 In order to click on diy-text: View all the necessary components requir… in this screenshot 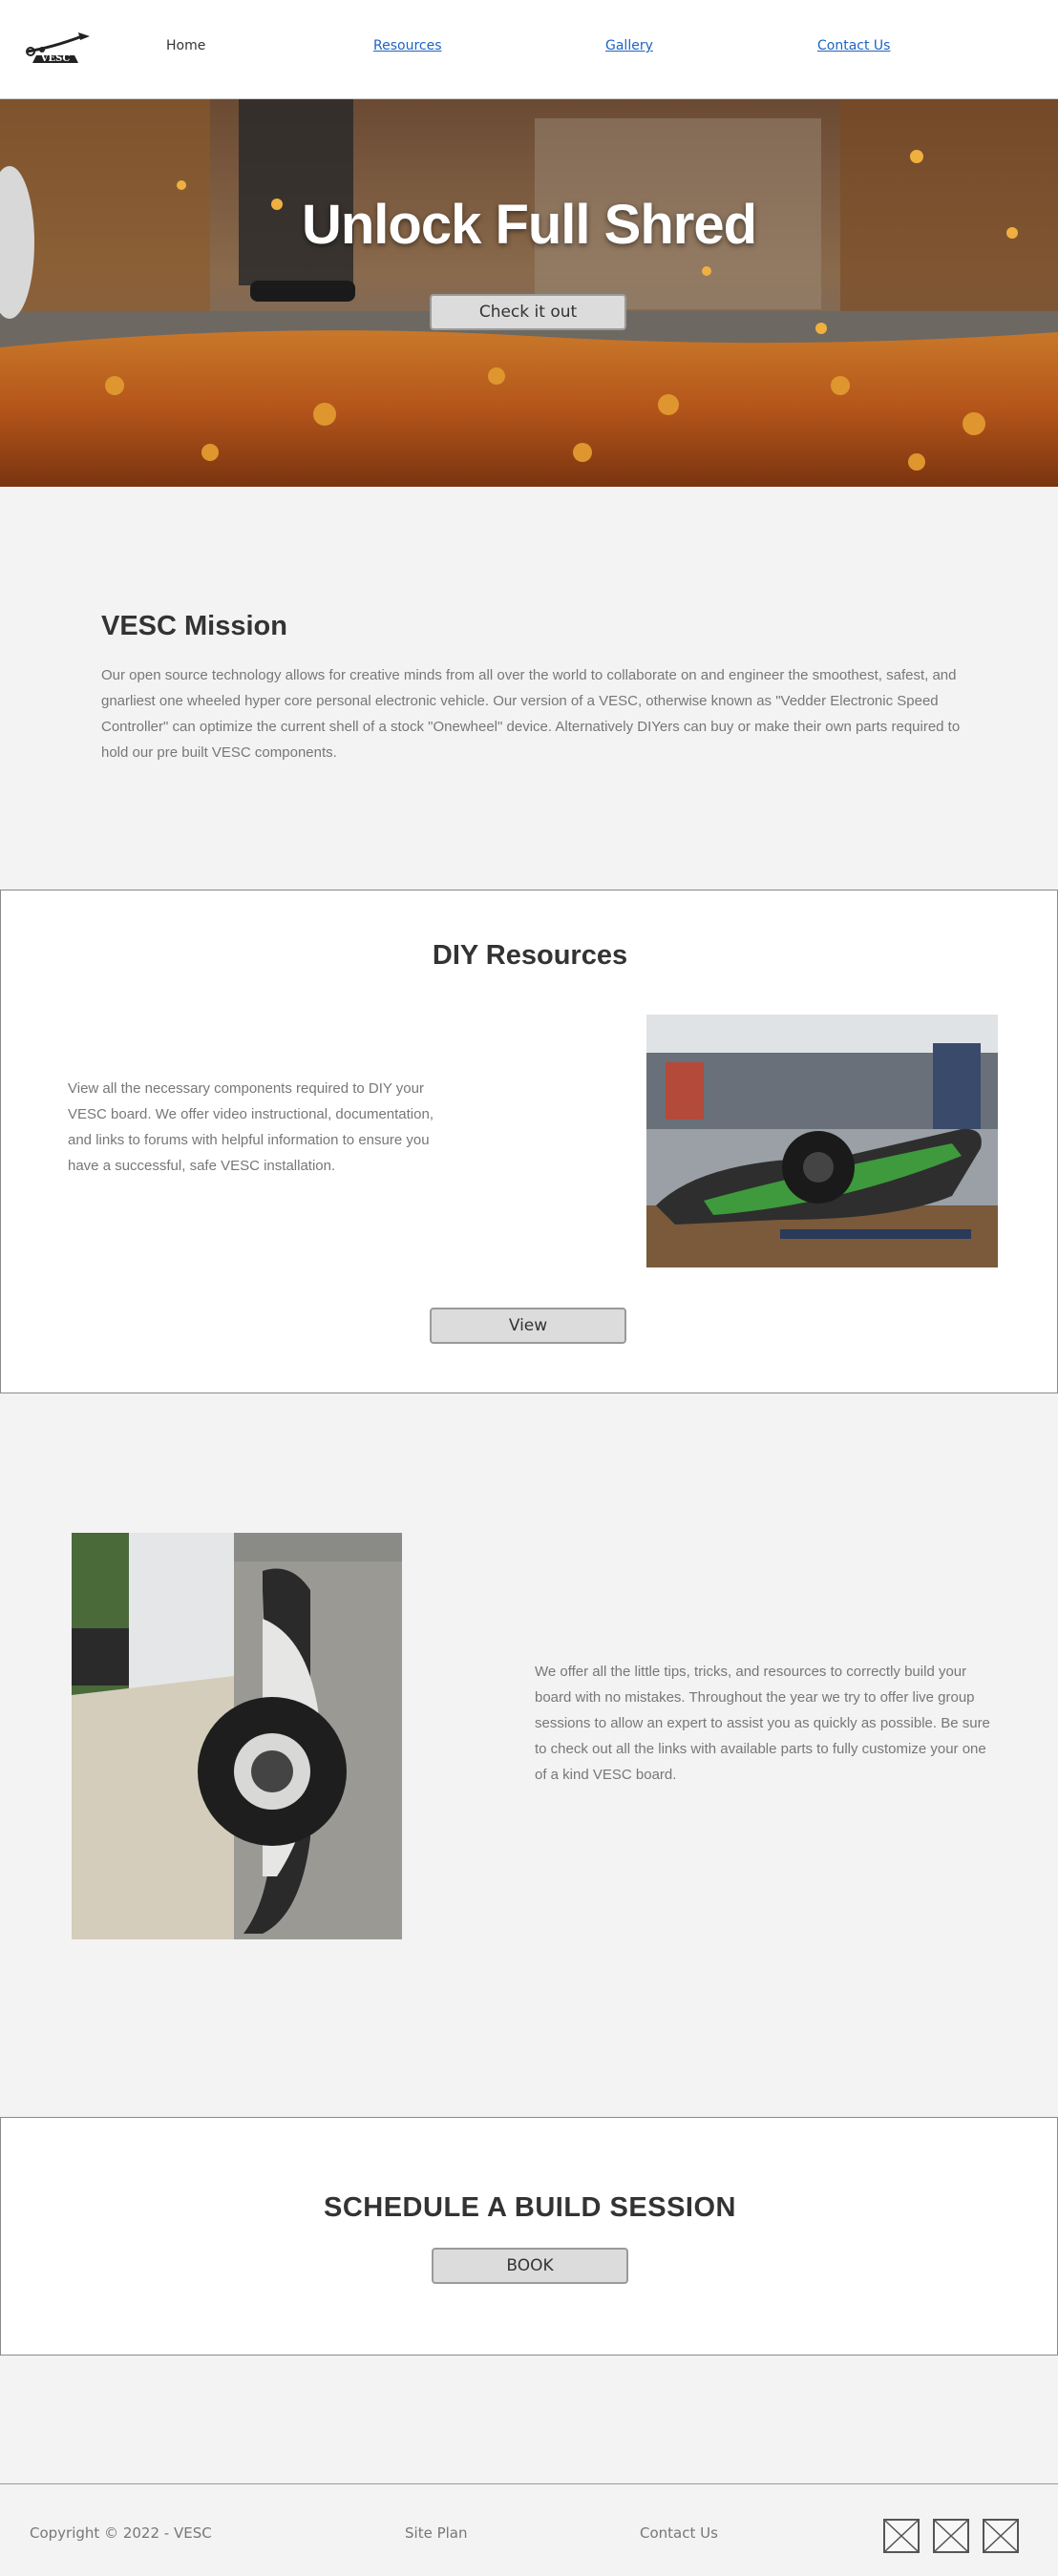, I will do `click(251, 1127)`.